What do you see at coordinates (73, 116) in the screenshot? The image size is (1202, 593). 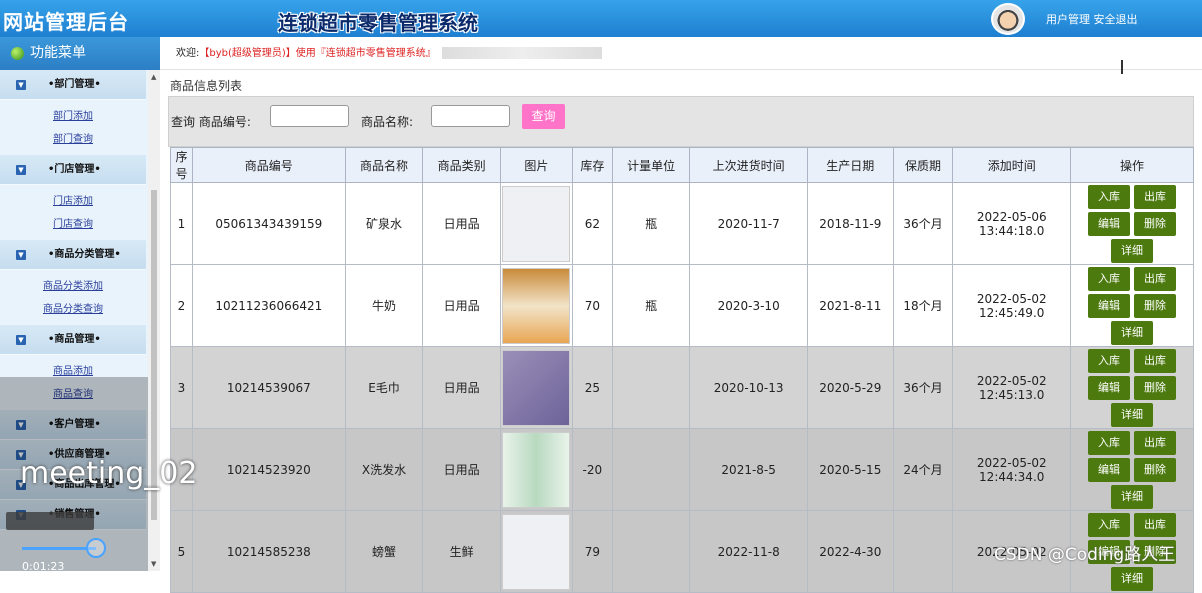 I see `sidebar-item: 部门添加` at bounding box center [73, 116].